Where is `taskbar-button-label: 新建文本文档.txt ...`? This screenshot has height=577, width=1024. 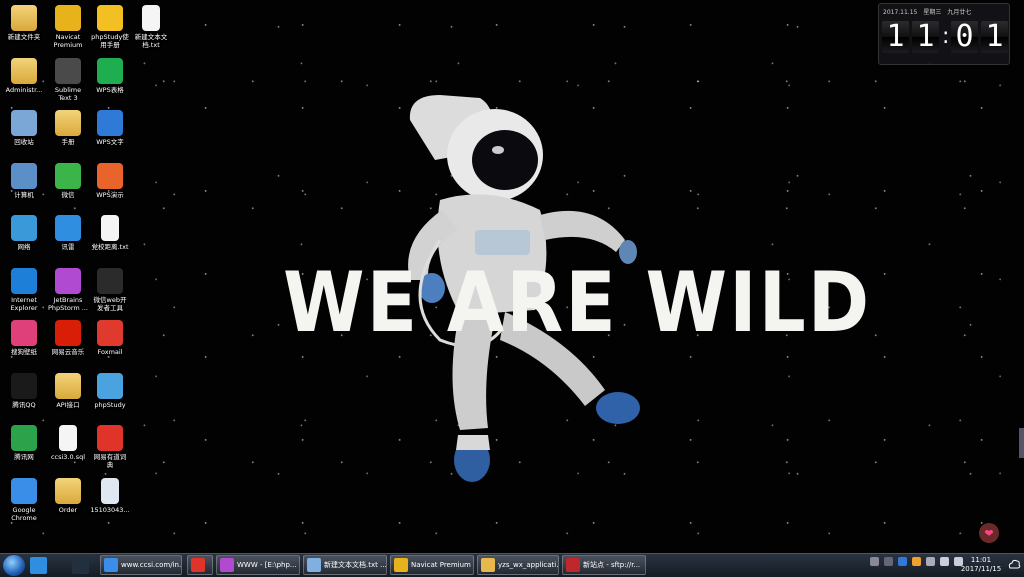
taskbar-button-label: 新建文本文档.txt ... is located at coordinates (355, 565).